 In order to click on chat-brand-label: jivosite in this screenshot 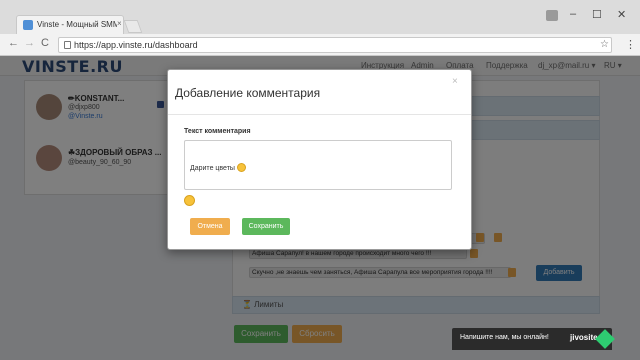, I will do `click(584, 337)`.